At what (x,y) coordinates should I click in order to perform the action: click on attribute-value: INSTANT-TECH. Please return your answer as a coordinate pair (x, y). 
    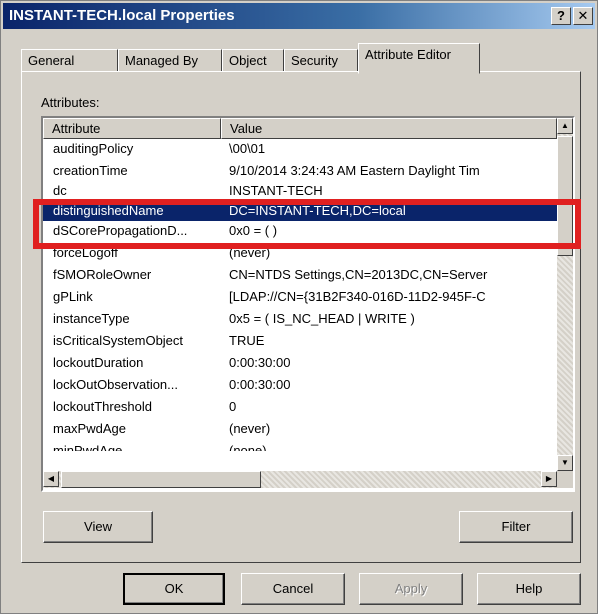
    Looking at the image, I should click on (276, 190).